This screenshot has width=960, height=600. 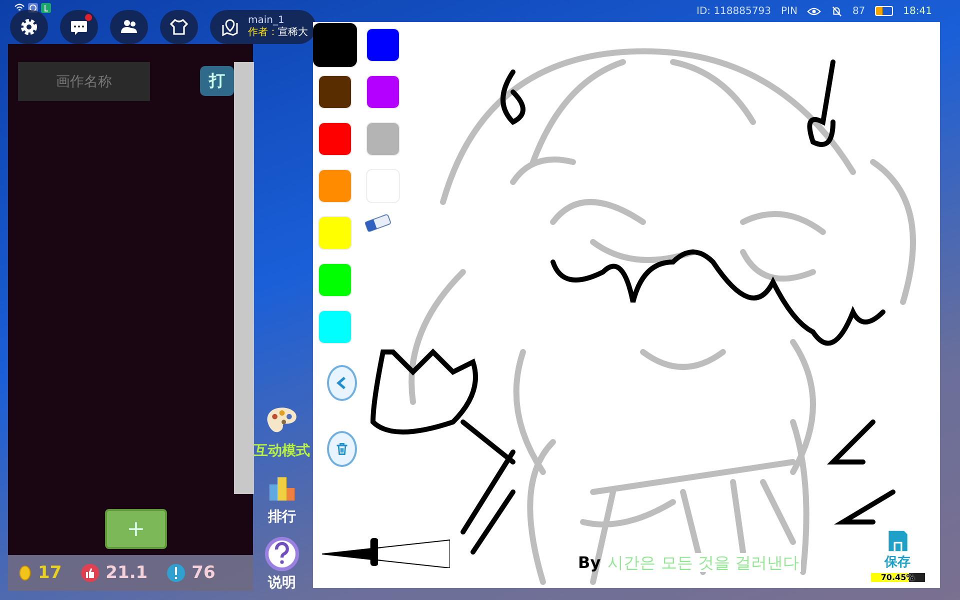 I want to click on signature-text: By 시간은 모든 것을 걸러낸다, so click(x=689, y=563).